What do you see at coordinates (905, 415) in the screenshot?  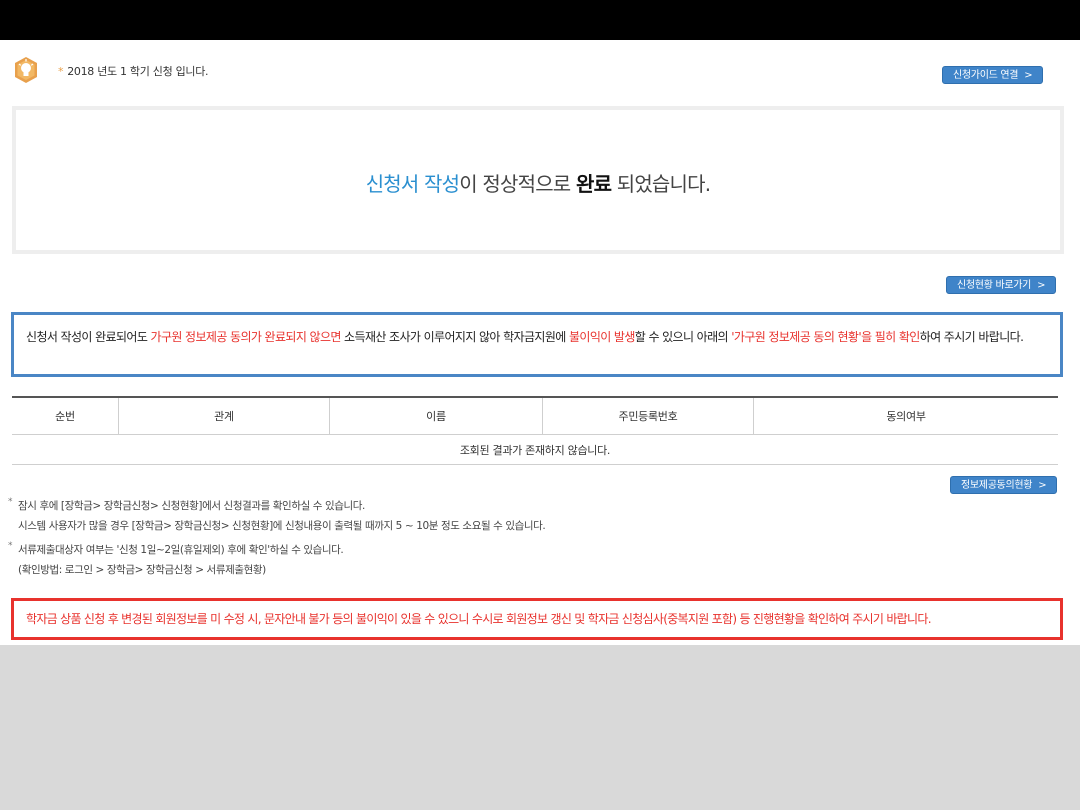 I see `col-consent: 동의여부` at bounding box center [905, 415].